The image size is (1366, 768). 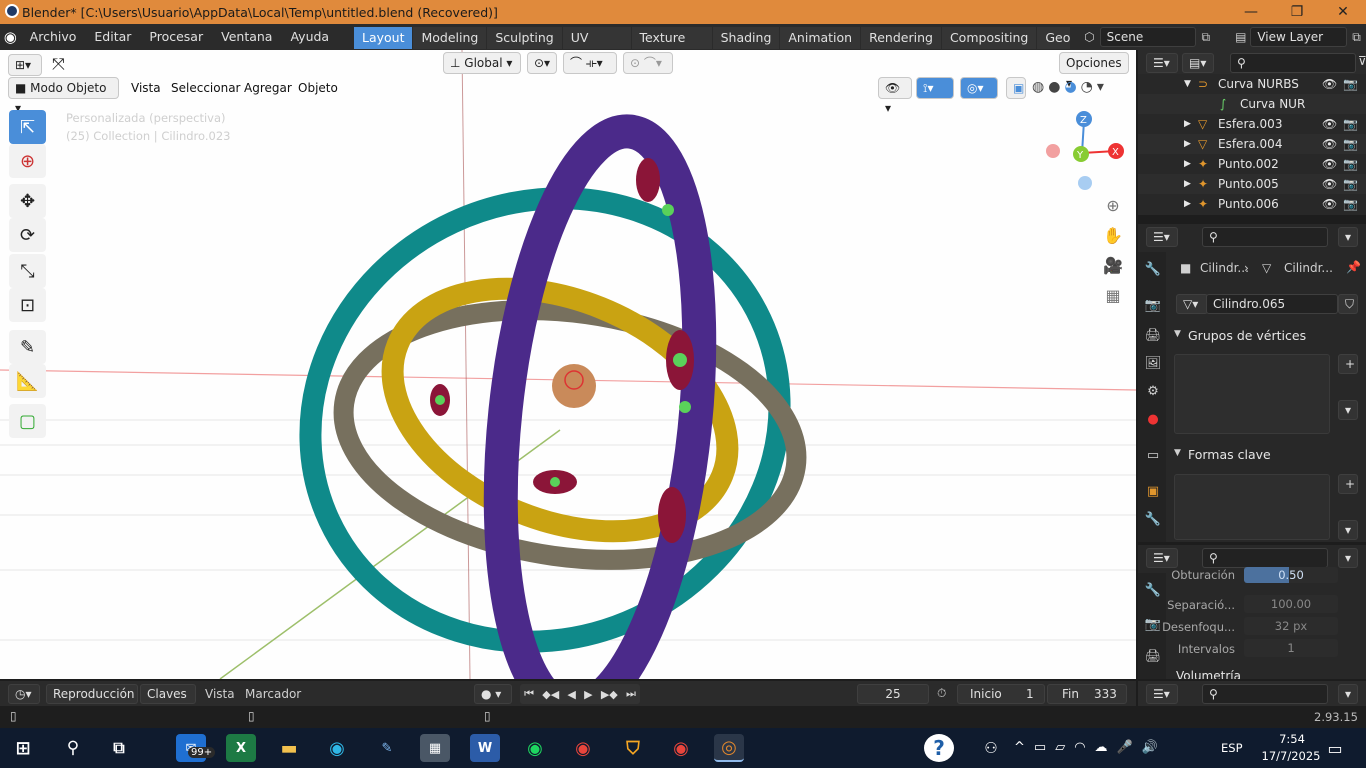 What do you see at coordinates (23, 748) in the screenshot?
I see `windows-start-icon: ⊞` at bounding box center [23, 748].